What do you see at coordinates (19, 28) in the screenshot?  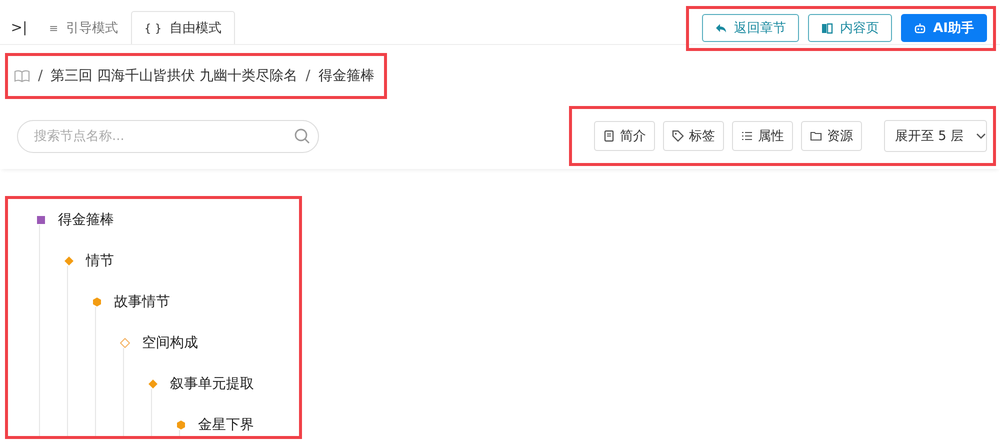 I see `sidebar-toggle: >|` at bounding box center [19, 28].